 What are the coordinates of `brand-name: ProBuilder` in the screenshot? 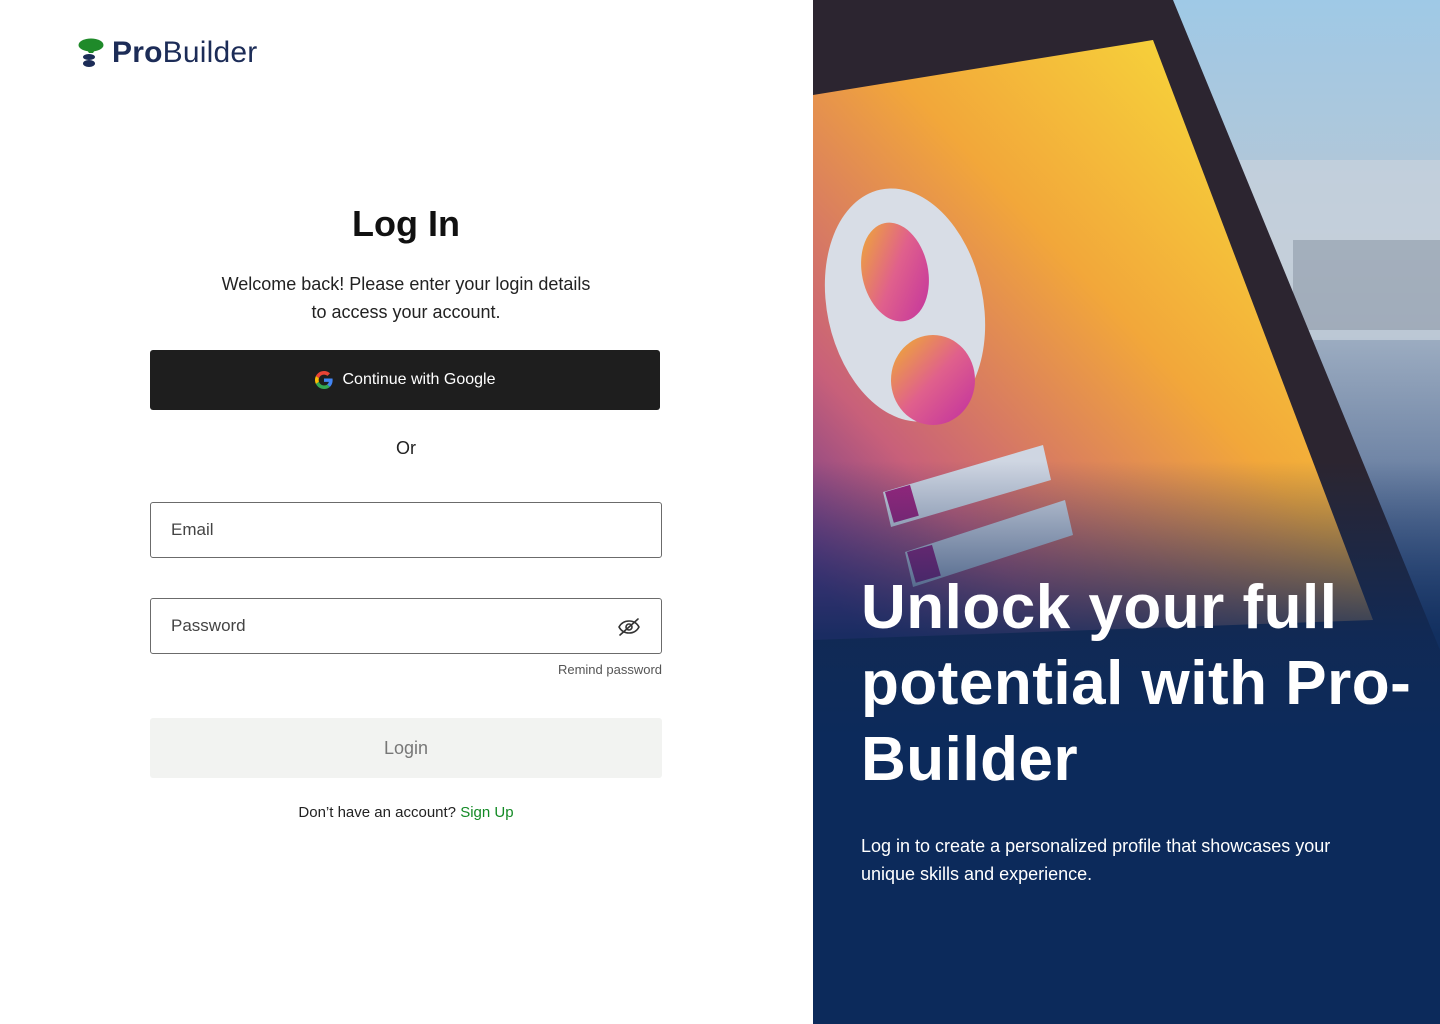 It's located at (184, 53).